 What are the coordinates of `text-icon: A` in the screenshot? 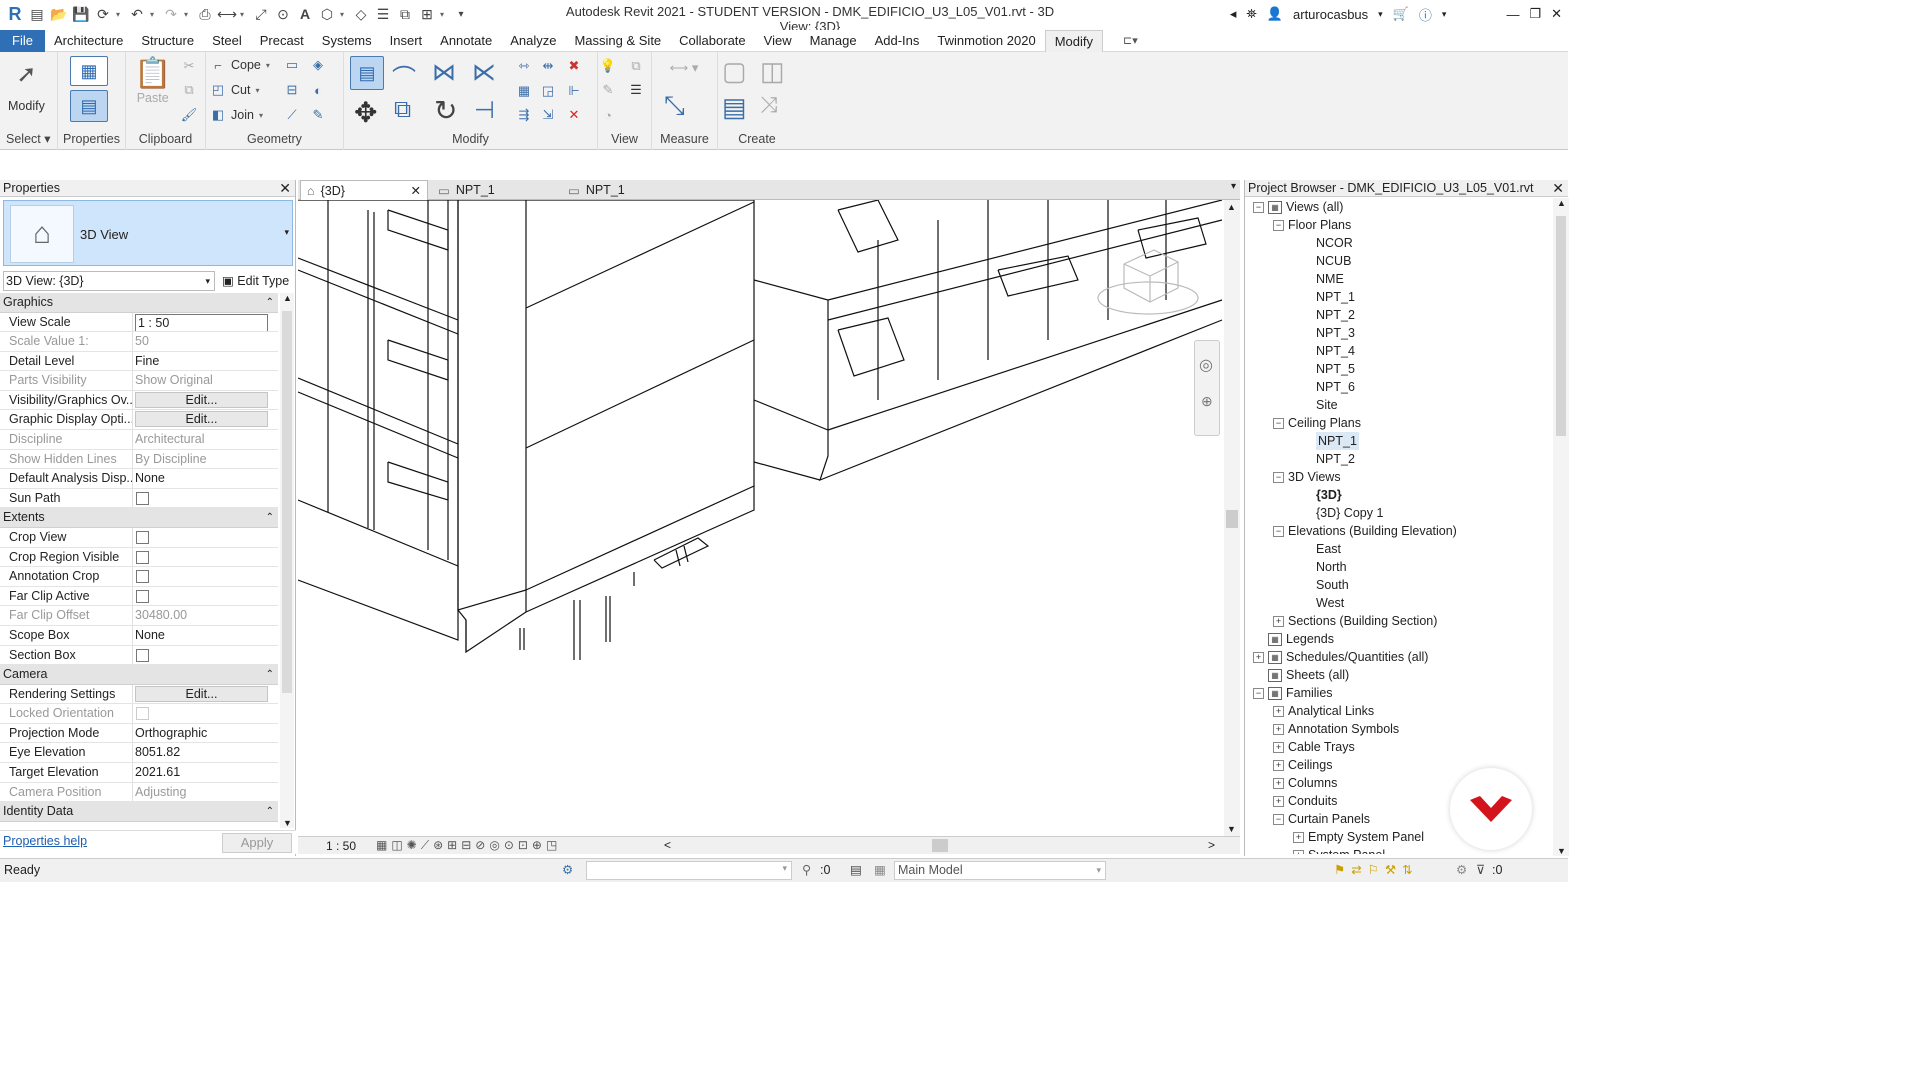 It's located at (305, 14).